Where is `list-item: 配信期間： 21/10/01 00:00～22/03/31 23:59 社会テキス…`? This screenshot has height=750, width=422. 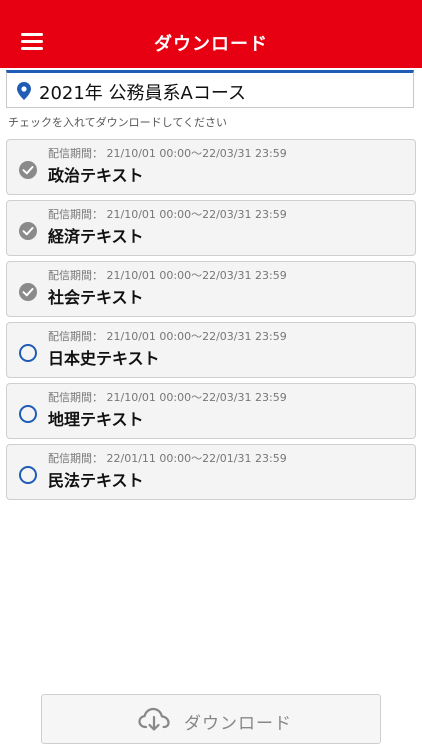 list-item: 配信期間： 21/10/01 00:00～22/03/31 23:59 社会テキス… is located at coordinates (211, 289).